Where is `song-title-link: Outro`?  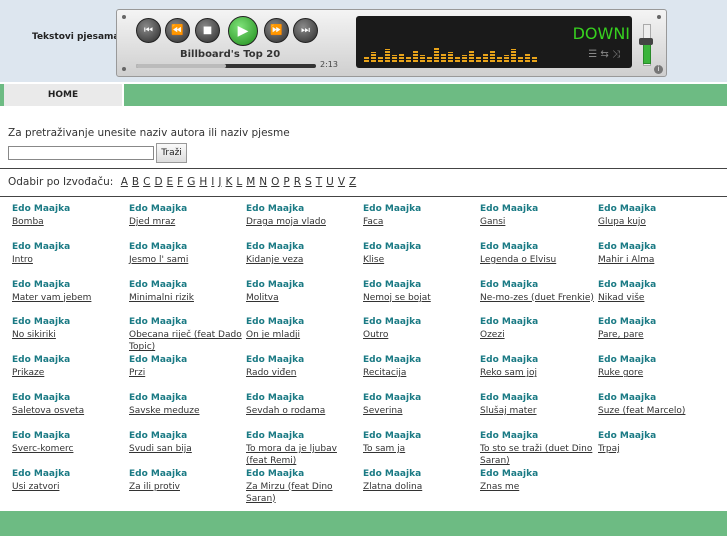
song-title-link: Outro is located at coordinates (420, 335).